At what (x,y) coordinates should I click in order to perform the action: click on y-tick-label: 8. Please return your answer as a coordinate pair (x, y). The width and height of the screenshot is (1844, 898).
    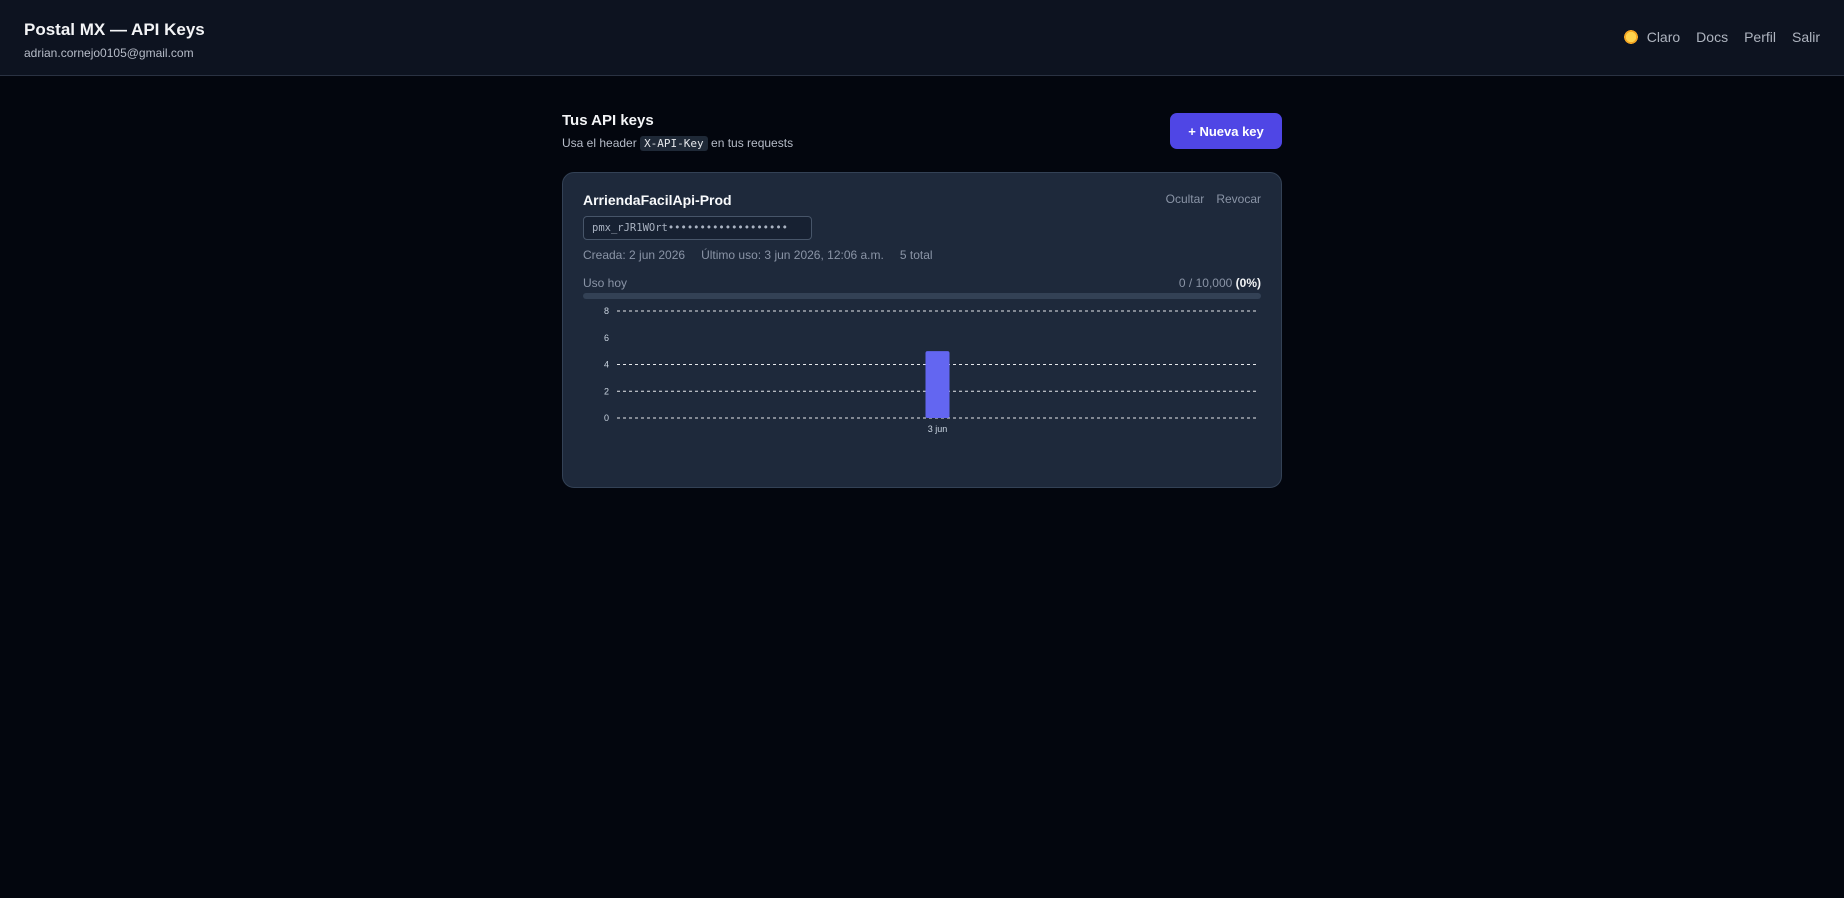
    Looking at the image, I should click on (606, 311).